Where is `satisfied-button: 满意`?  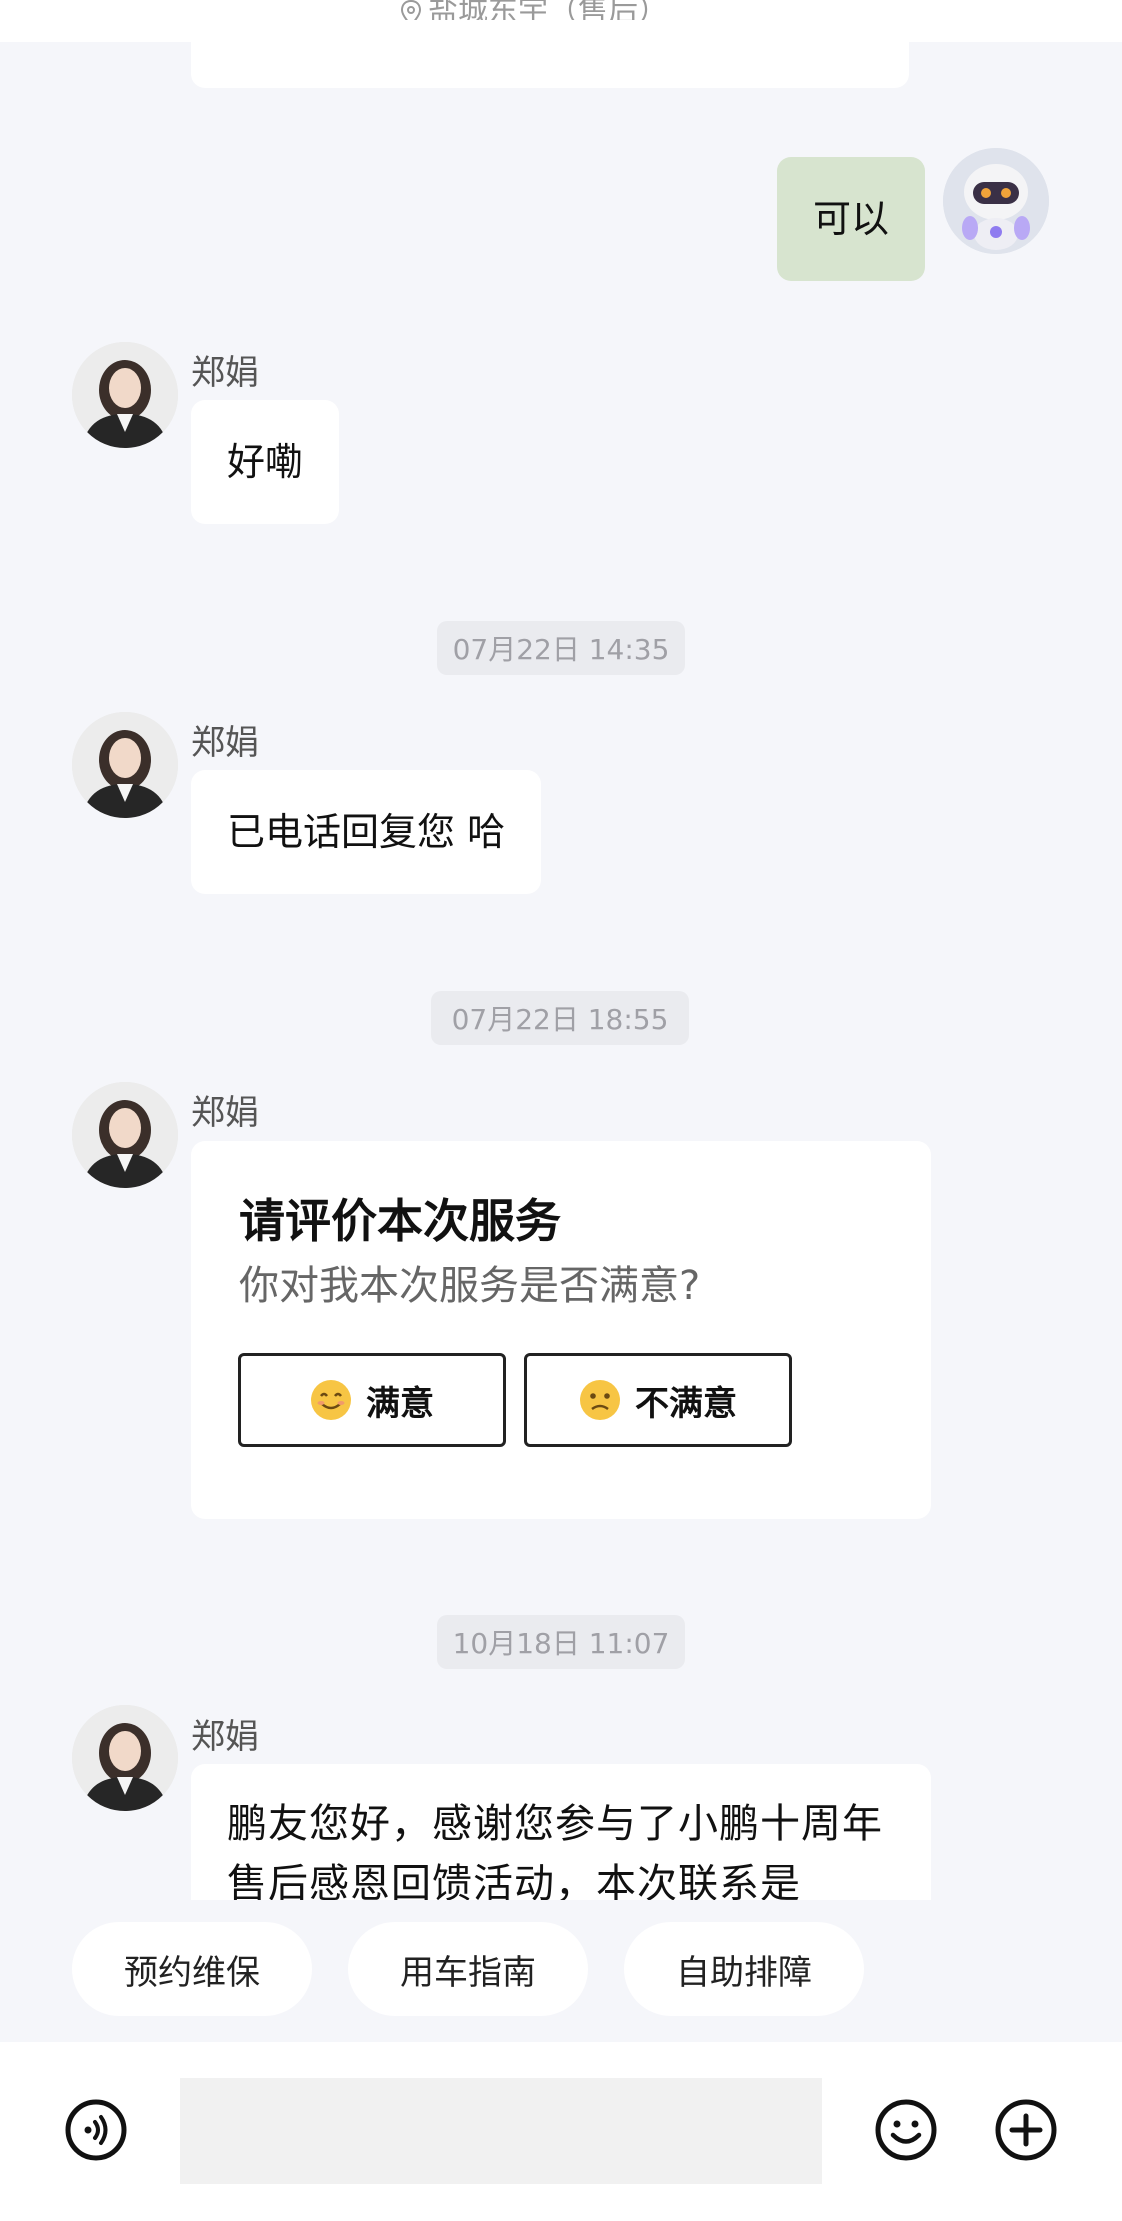
satisfied-button: 满意 is located at coordinates (372, 1400).